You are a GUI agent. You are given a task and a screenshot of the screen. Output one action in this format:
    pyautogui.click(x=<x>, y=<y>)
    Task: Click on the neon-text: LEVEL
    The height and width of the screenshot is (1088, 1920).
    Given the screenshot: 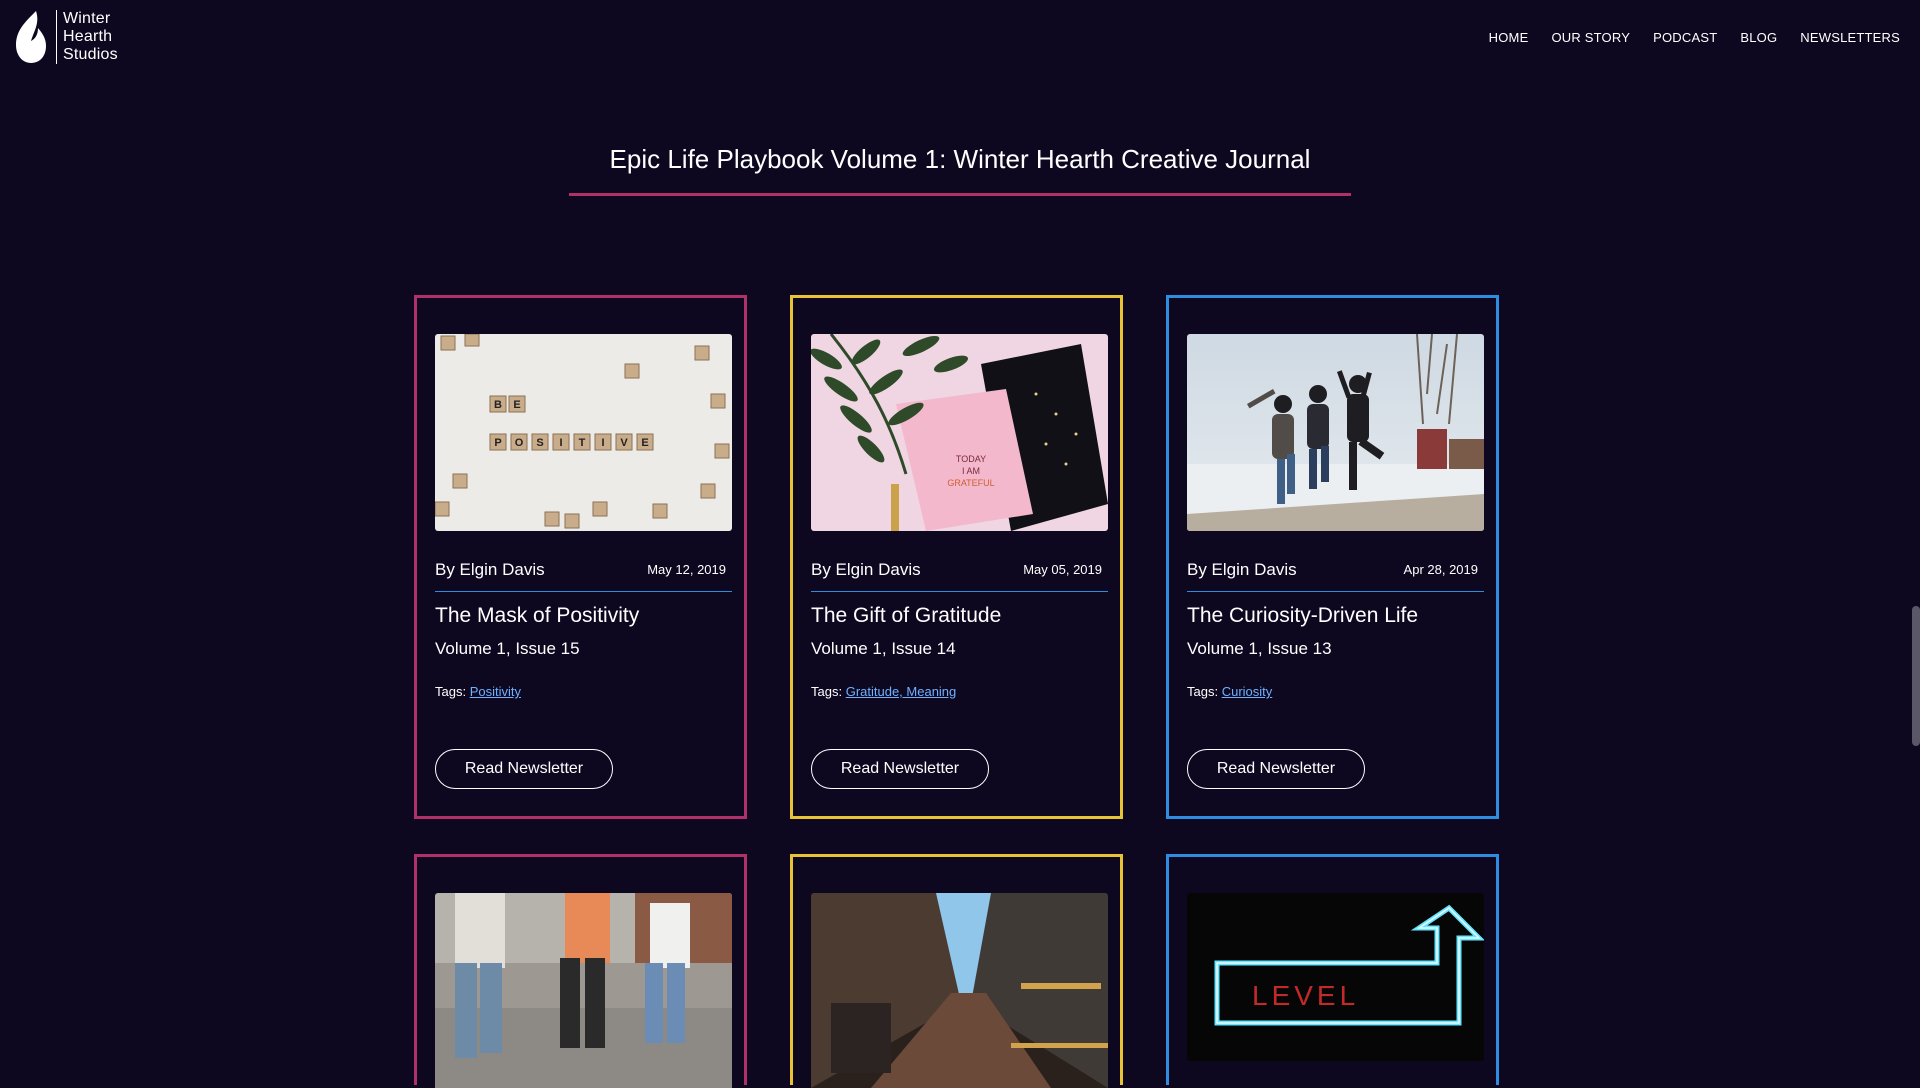 What is the action you would take?
    pyautogui.click(x=1305, y=995)
    